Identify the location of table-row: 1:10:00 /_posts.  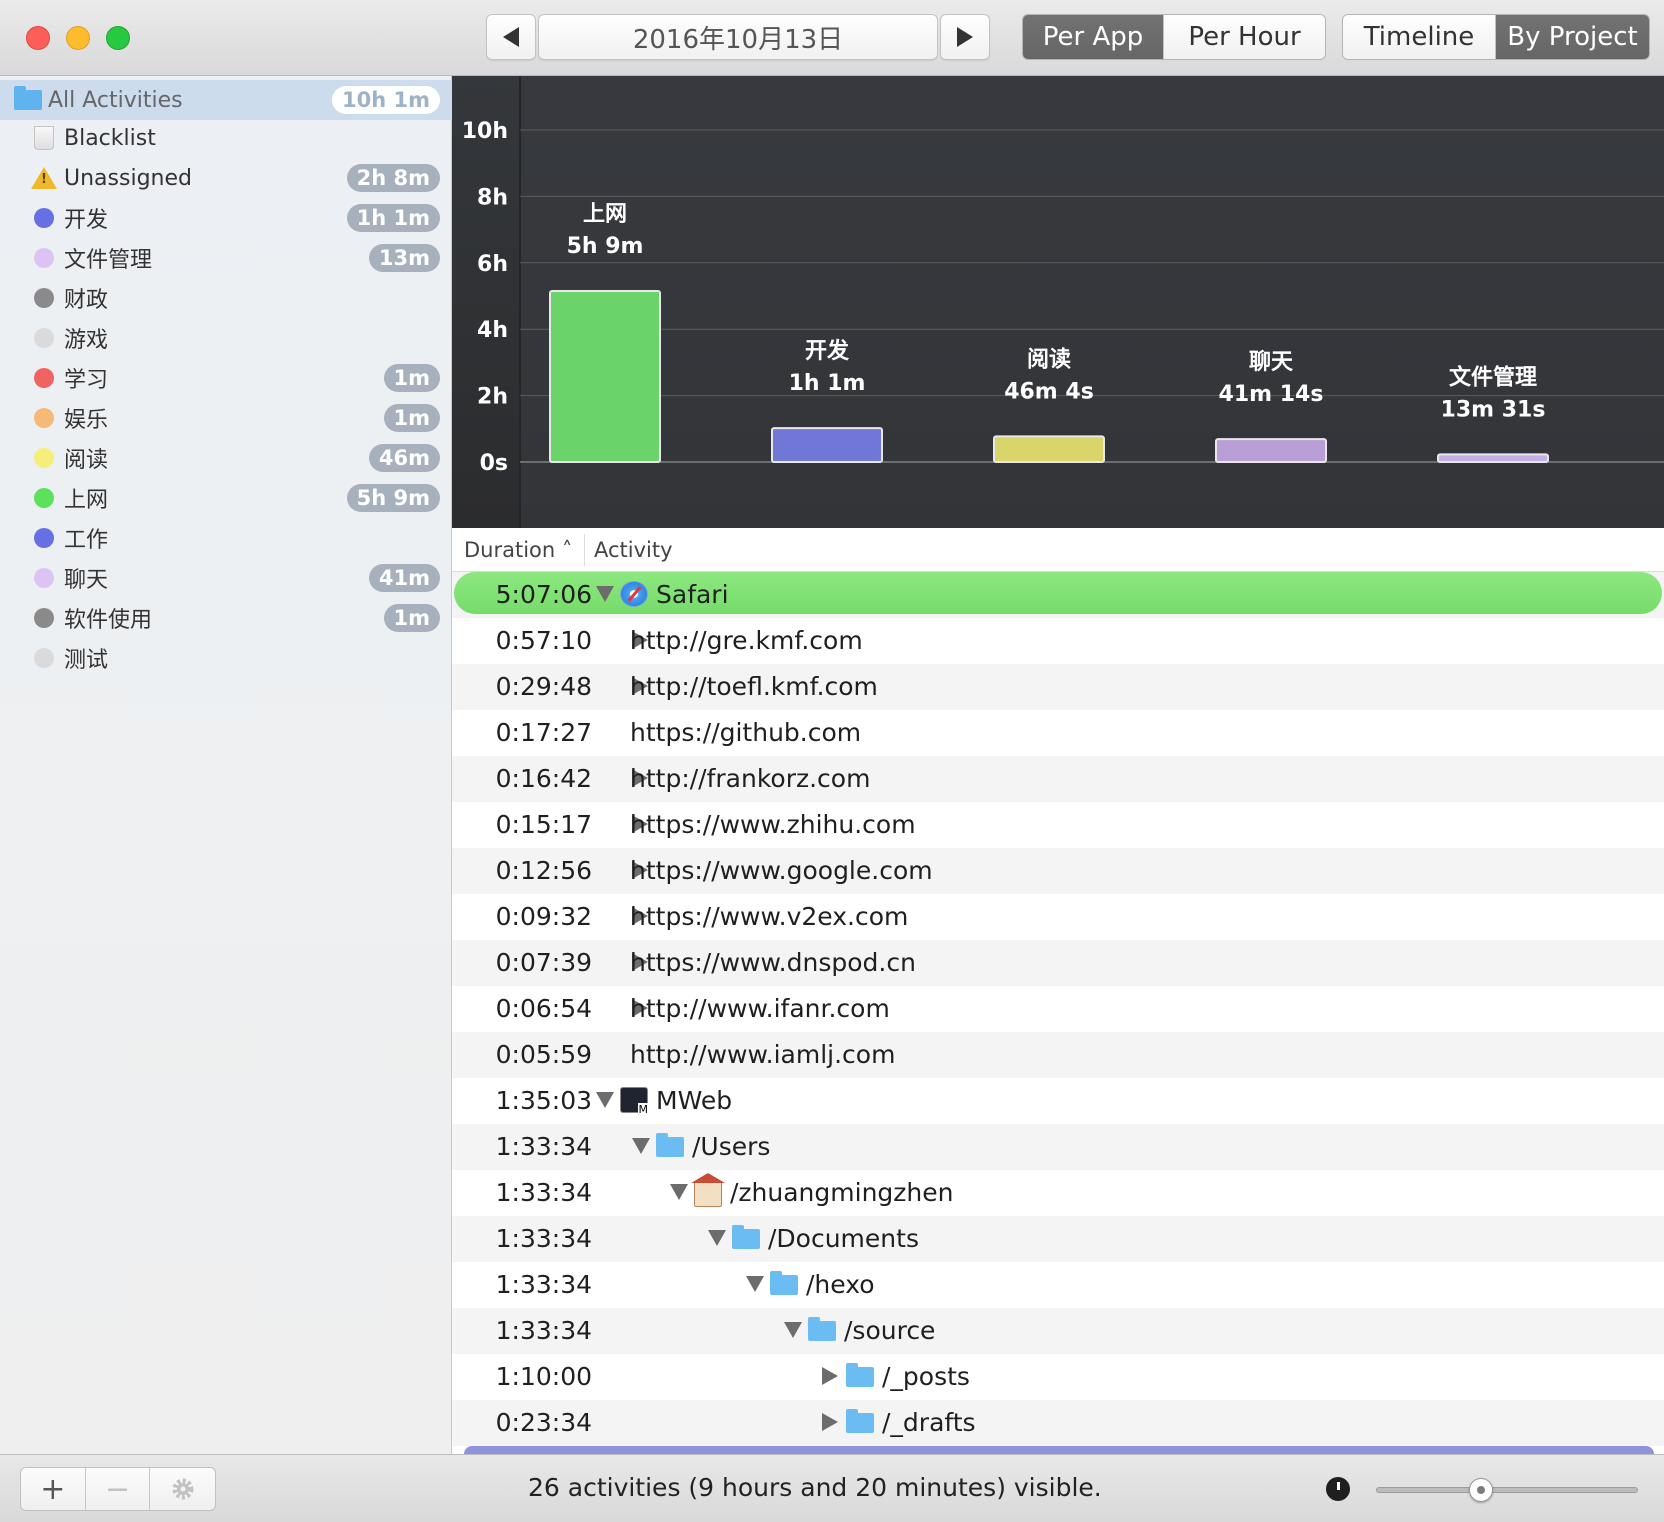
(1058, 1377).